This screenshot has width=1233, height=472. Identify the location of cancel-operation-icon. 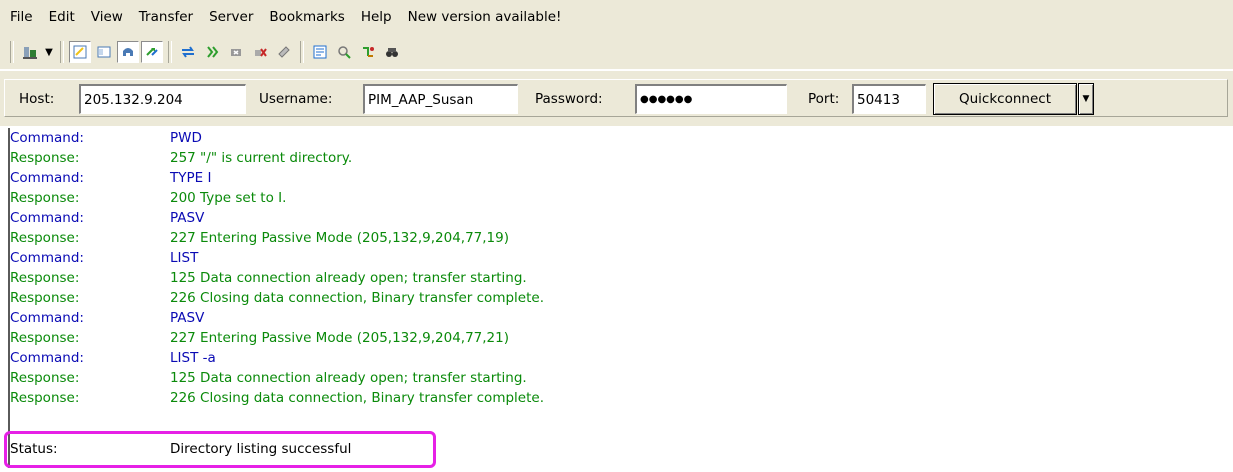
(236, 52).